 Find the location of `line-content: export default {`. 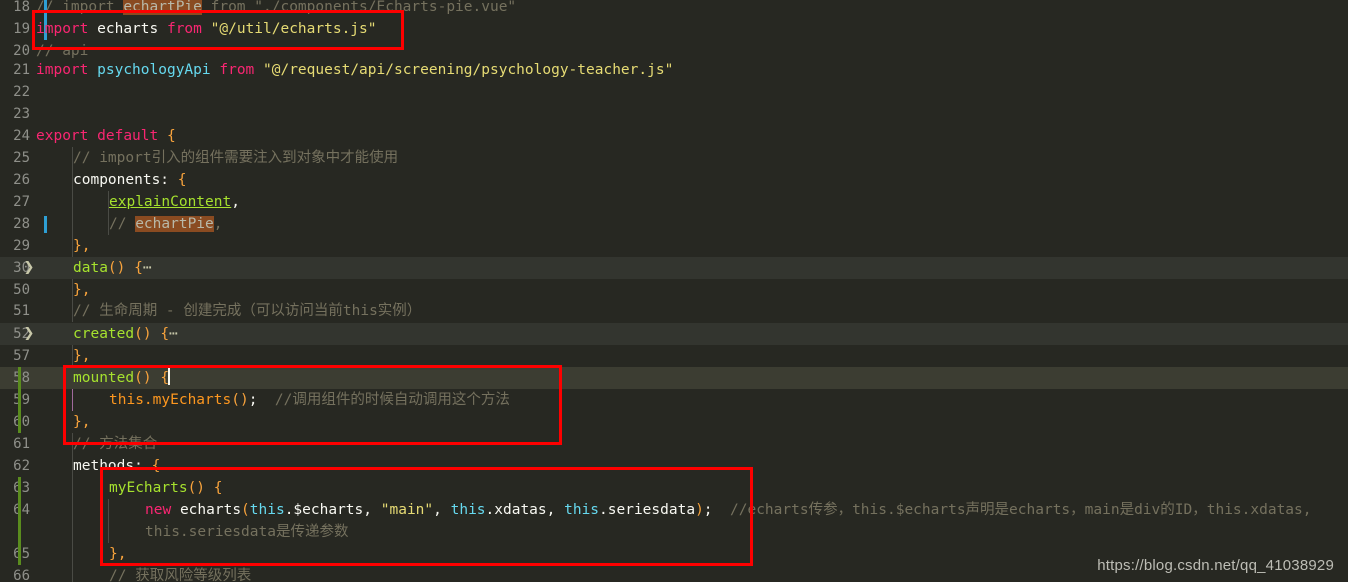

line-content: export default { is located at coordinates (106, 136).